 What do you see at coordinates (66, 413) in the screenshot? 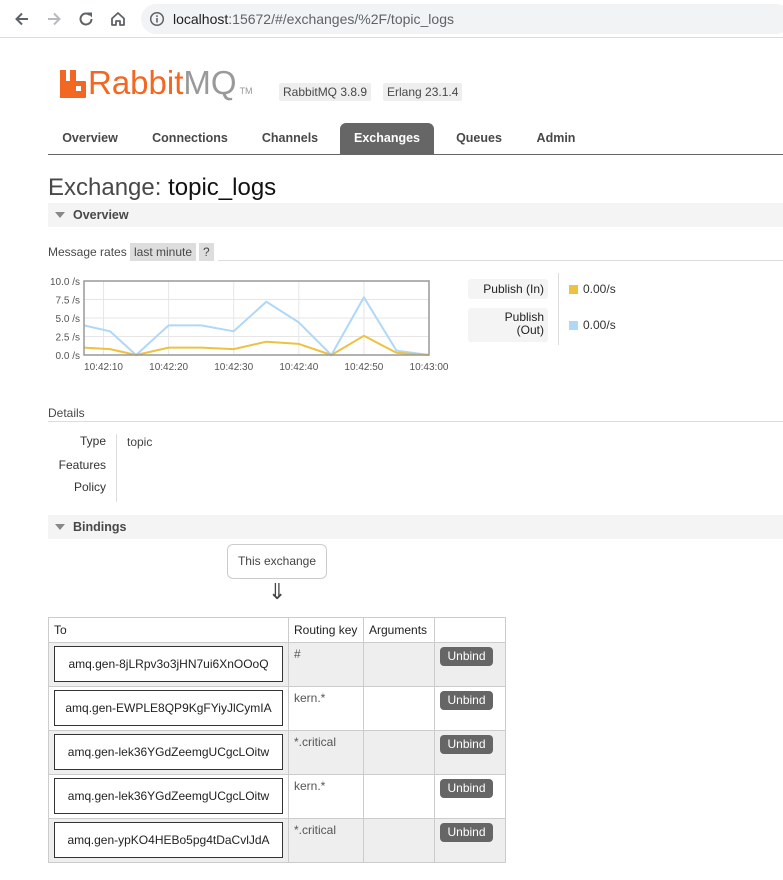
I see `details-label: Details` at bounding box center [66, 413].